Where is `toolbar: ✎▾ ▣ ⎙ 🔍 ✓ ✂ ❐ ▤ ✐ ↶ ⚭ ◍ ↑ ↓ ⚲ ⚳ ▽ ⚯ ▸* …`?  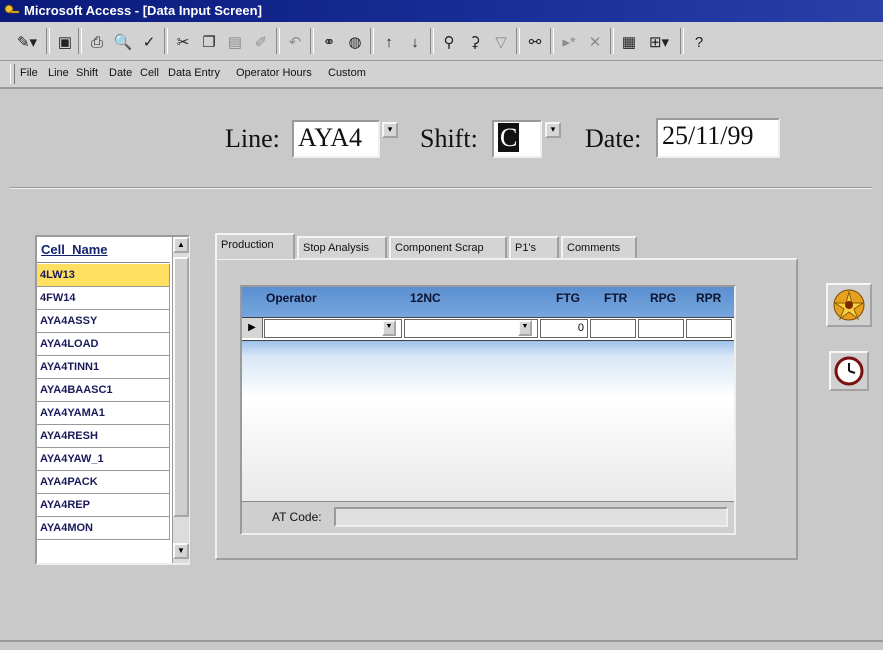
toolbar: ✎▾ ▣ ⎙ 🔍 ✓ ✂ ❐ ▤ ✐ ↶ ⚭ ◍ ↑ ↓ ⚲ ⚳ ▽ ⚯ ▸* … is located at coordinates (441, 41).